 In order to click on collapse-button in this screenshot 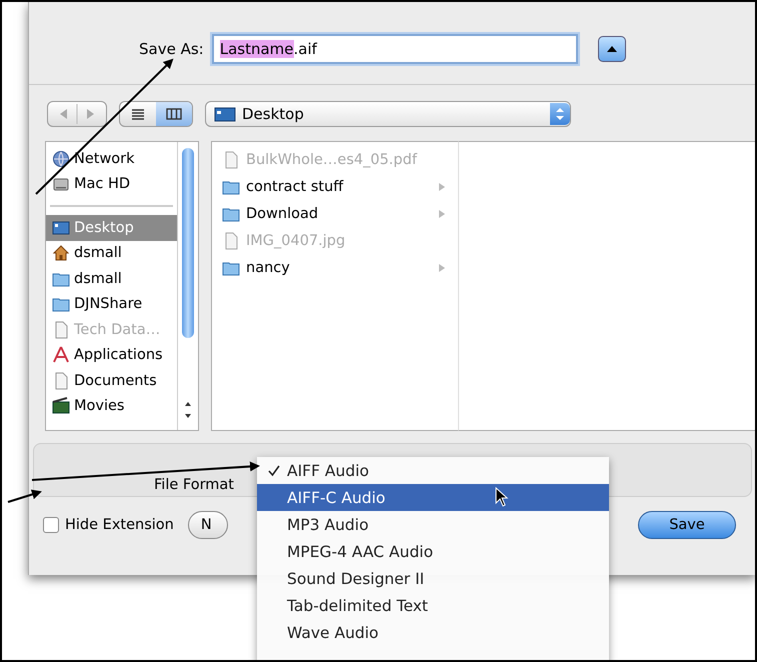, I will do `click(612, 49)`.